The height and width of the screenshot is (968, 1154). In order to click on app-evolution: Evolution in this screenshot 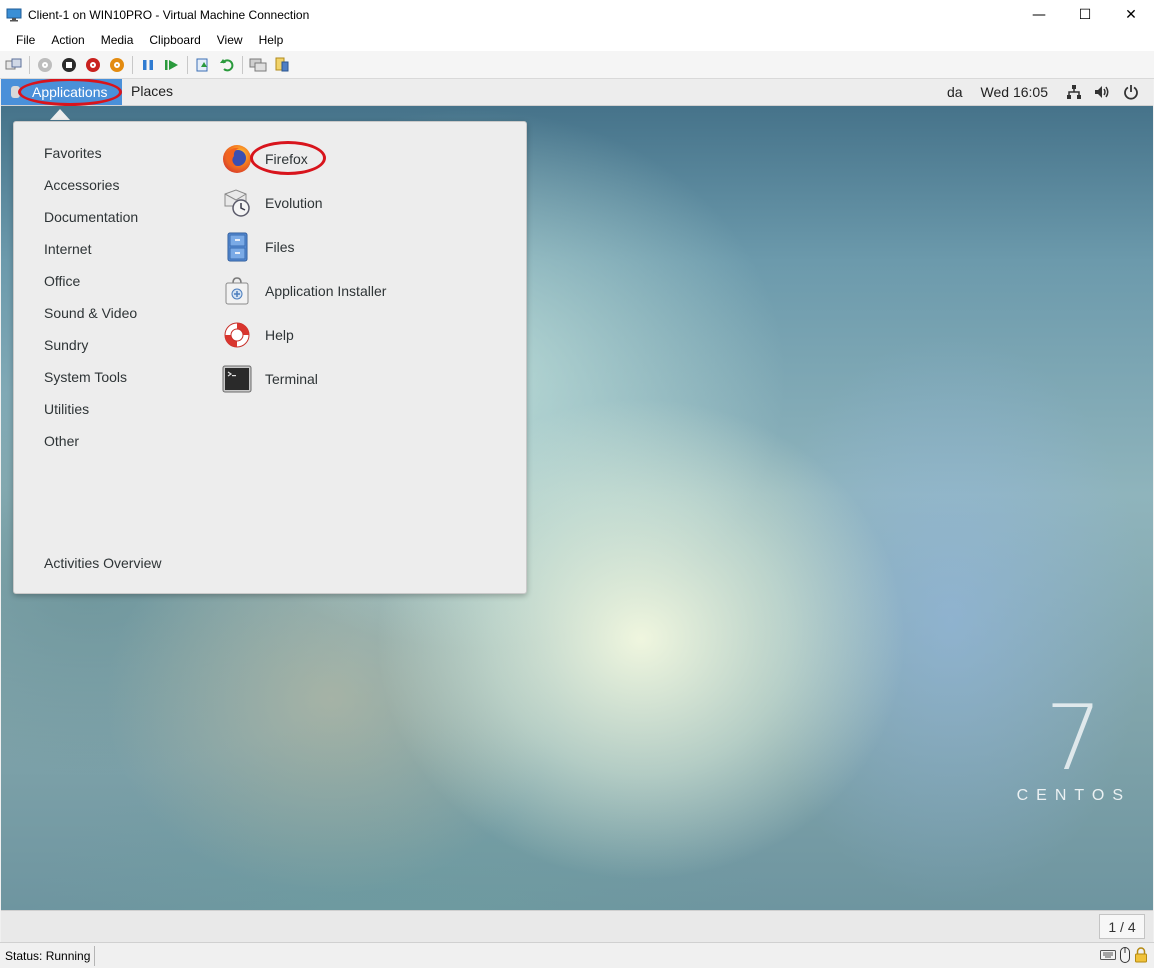, I will do `click(272, 203)`.